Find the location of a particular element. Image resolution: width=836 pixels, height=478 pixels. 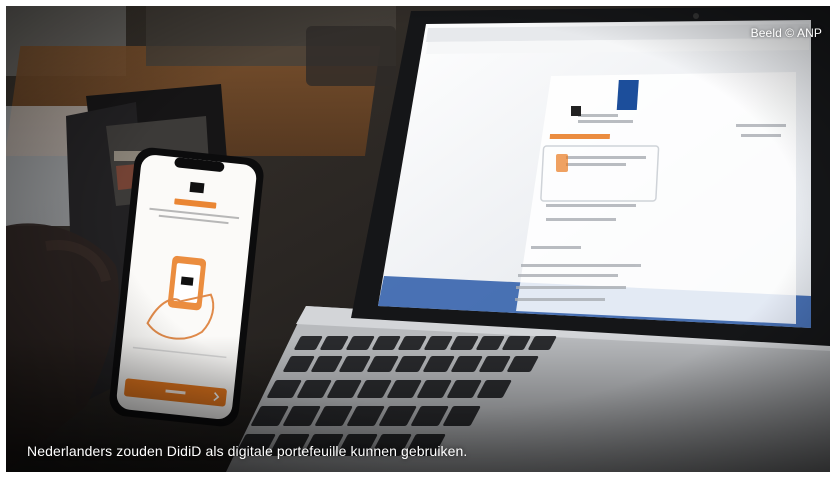

photo-credit: Beeld © ANP is located at coordinates (786, 33).